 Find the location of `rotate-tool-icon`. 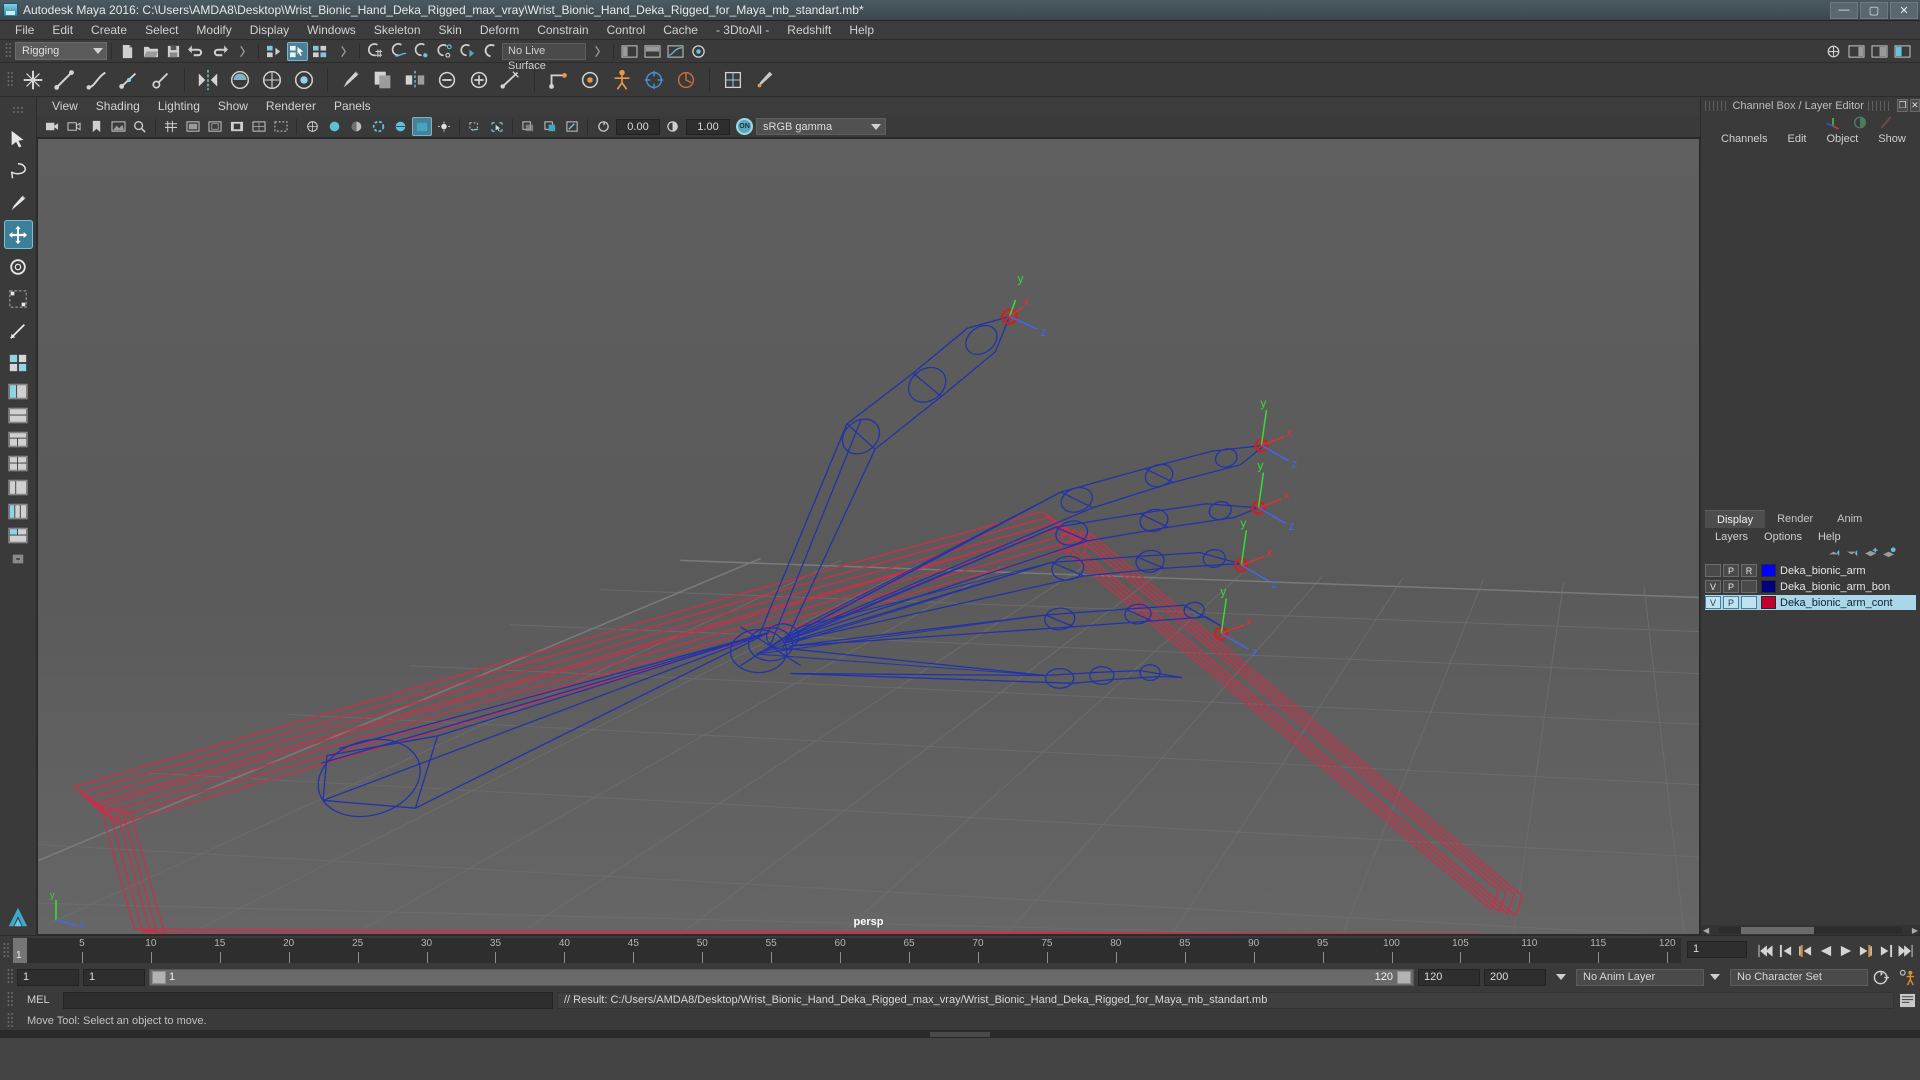

rotate-tool-icon is located at coordinates (18, 266).